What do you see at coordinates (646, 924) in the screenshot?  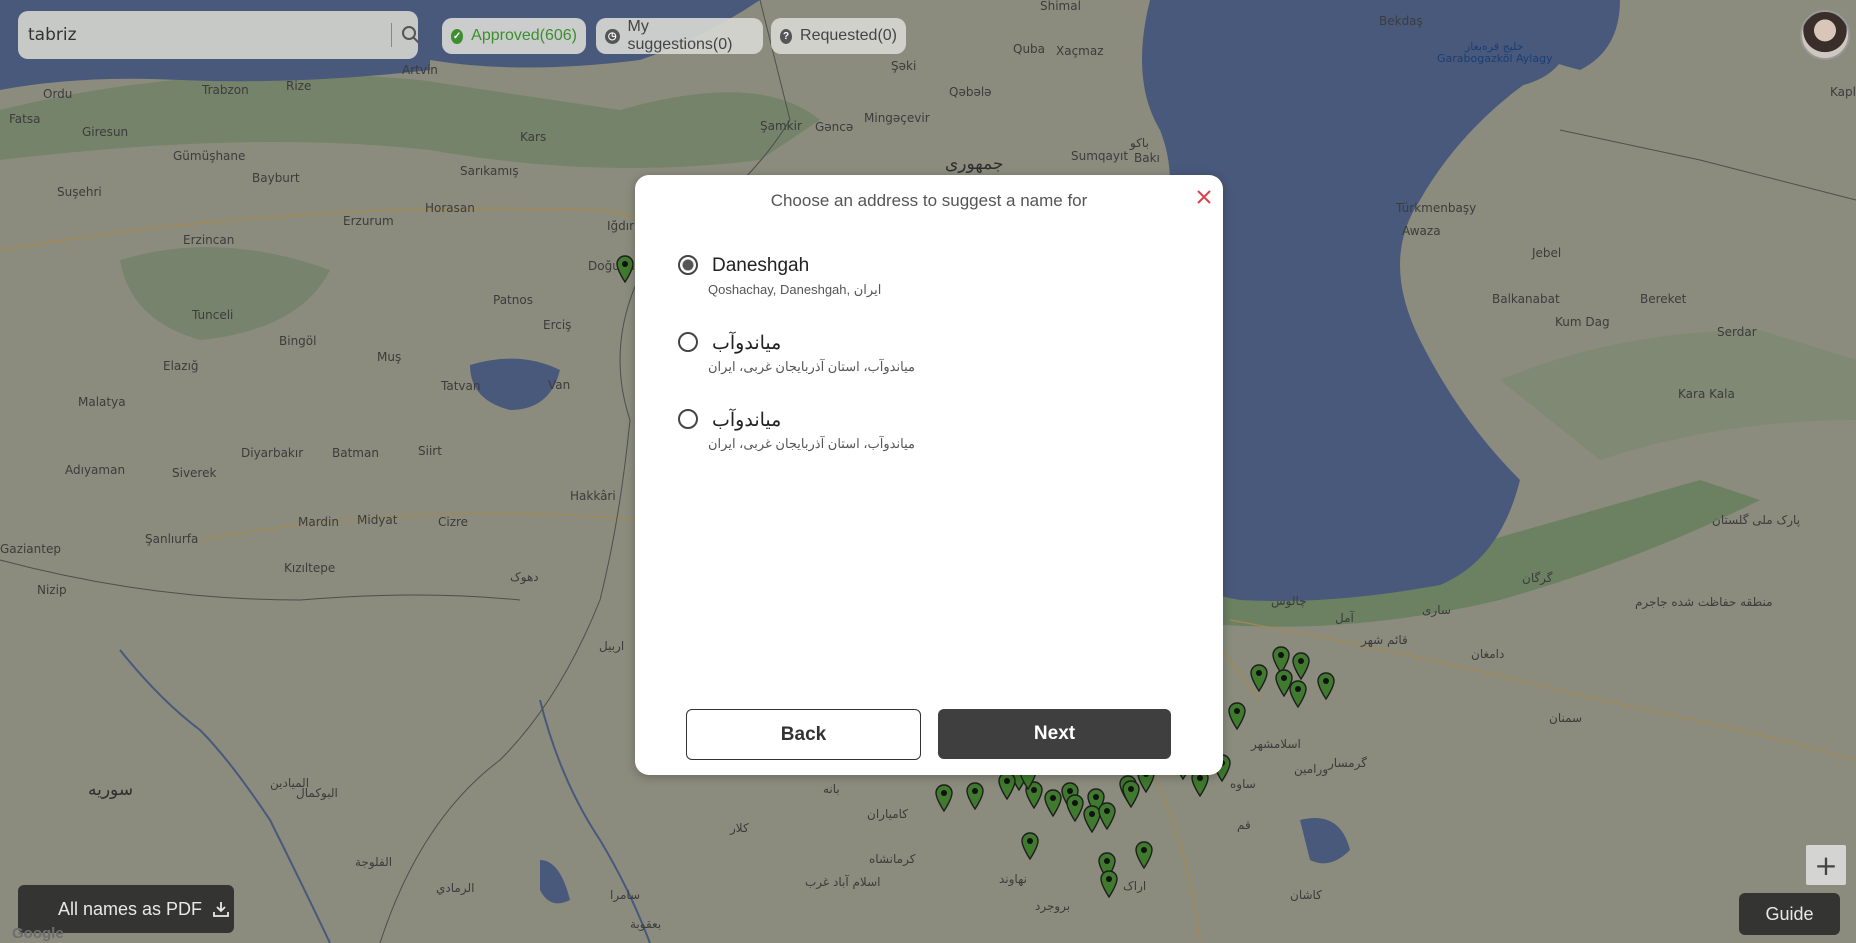 I see `map-label: بعقوبة` at bounding box center [646, 924].